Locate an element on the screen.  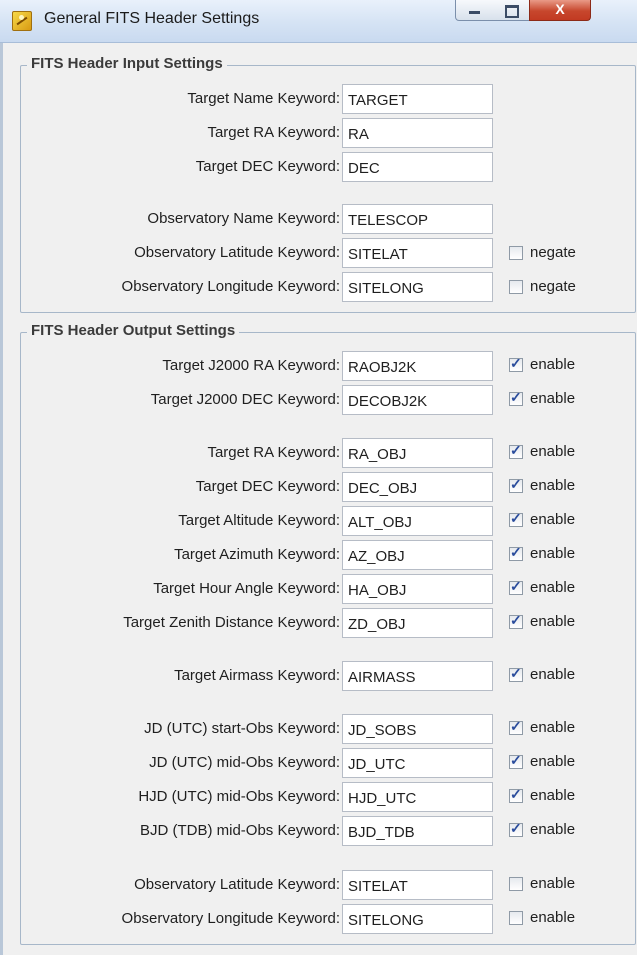
target-ra-out-input is located at coordinates (417, 453).